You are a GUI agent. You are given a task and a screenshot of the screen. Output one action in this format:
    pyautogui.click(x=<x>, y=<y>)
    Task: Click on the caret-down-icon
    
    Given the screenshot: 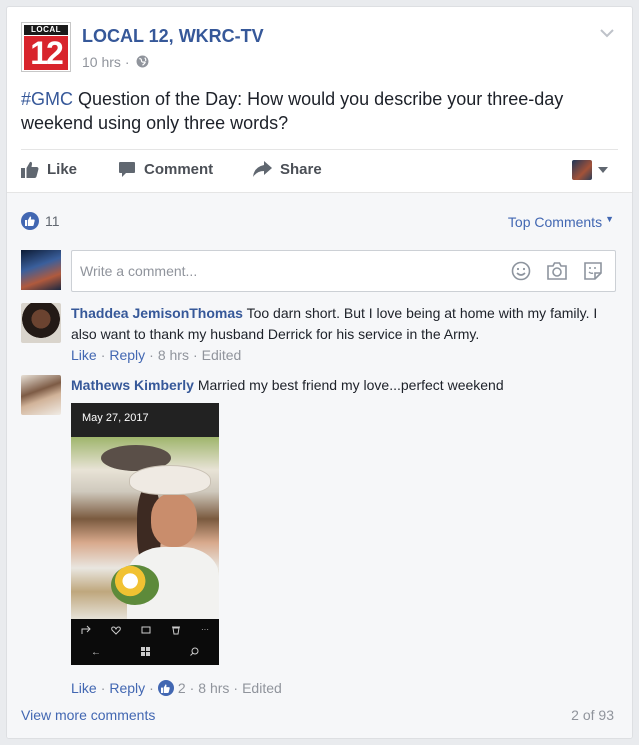 What is the action you would take?
    pyautogui.click(x=603, y=170)
    